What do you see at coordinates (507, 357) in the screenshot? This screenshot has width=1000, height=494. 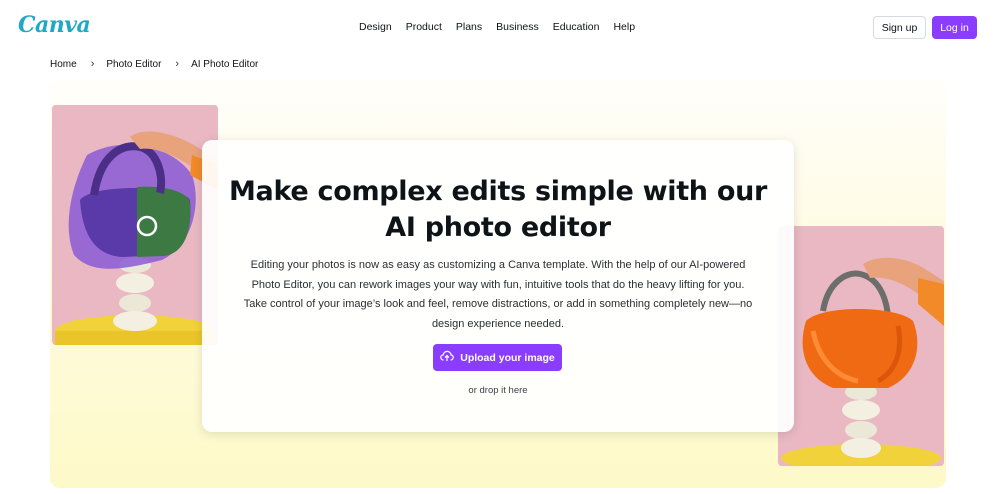 I see `upload-button-label: Upload your image` at bounding box center [507, 357].